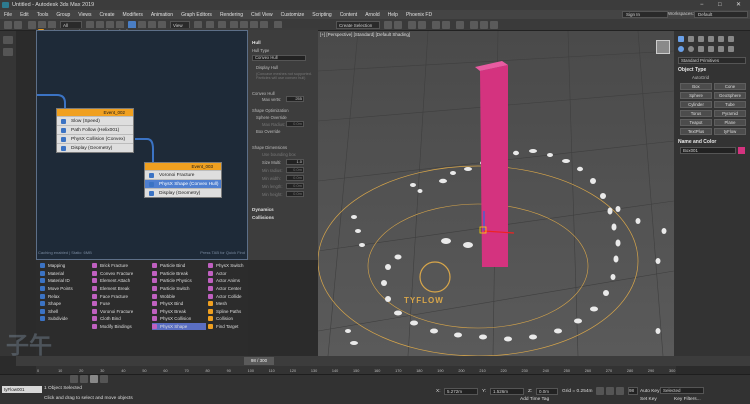  Describe the element at coordinates (66, 304) in the screenshot. I see `op-shape: Shape` at that location.